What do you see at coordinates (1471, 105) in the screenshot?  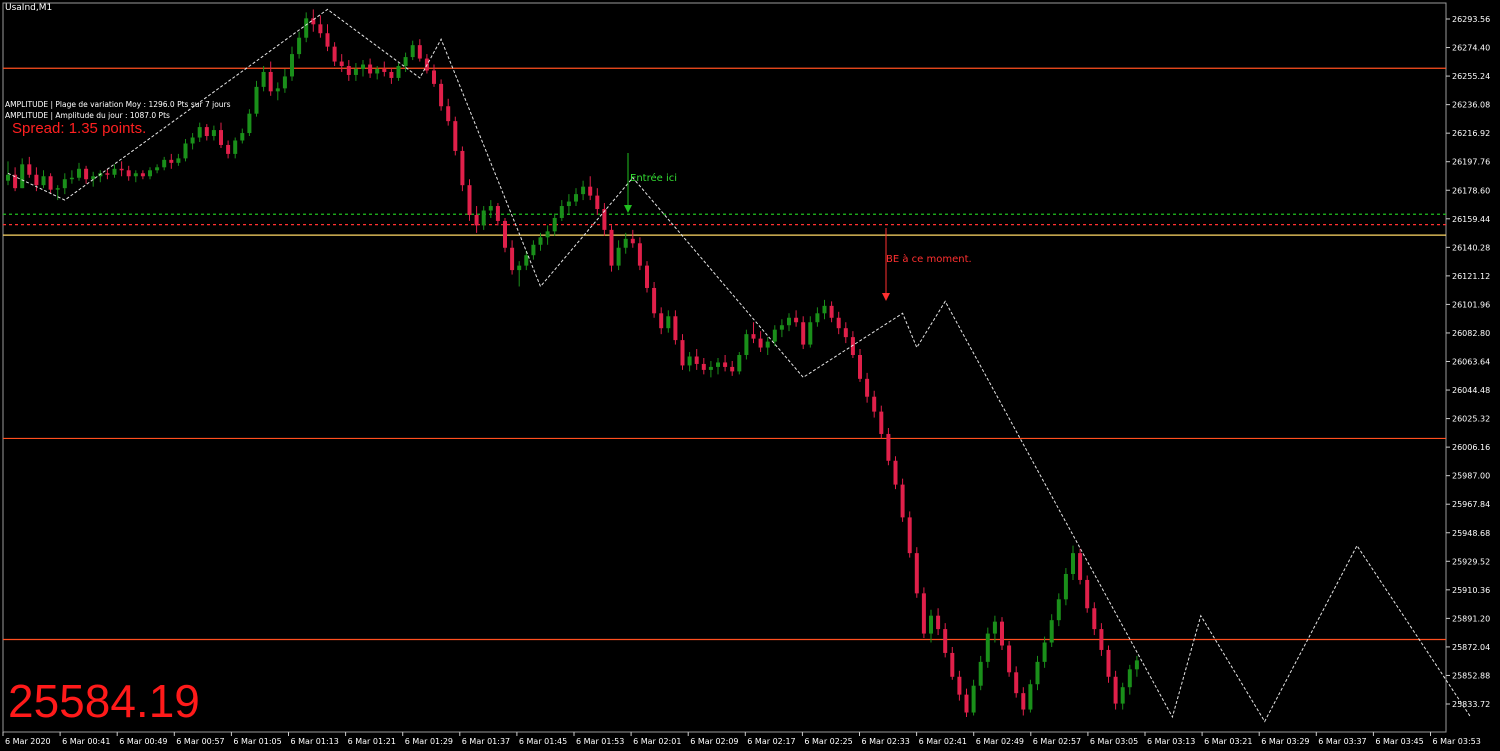 I see `y-tick-label: 26236.08` at bounding box center [1471, 105].